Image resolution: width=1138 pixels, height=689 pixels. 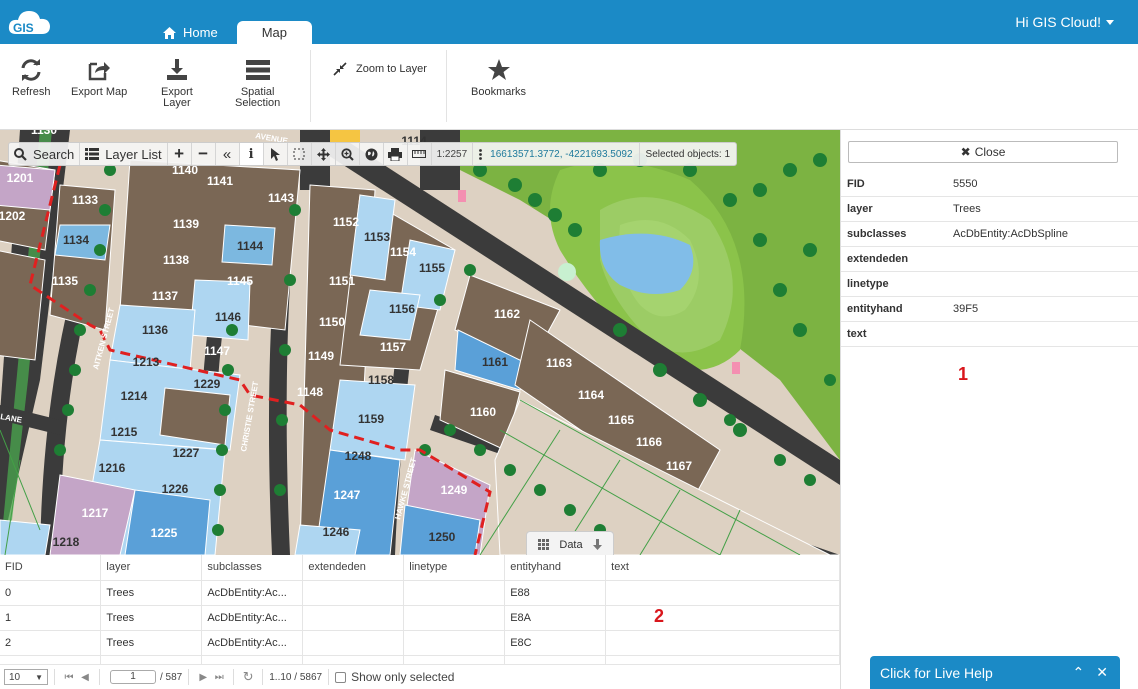 I want to click on reload-button: ↻, so click(x=248, y=677).